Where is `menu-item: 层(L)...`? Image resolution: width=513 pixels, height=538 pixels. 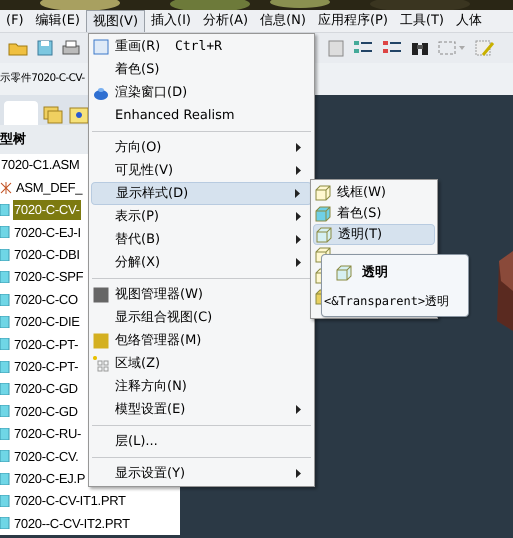
menu-item: 层(L)... is located at coordinates (201, 441).